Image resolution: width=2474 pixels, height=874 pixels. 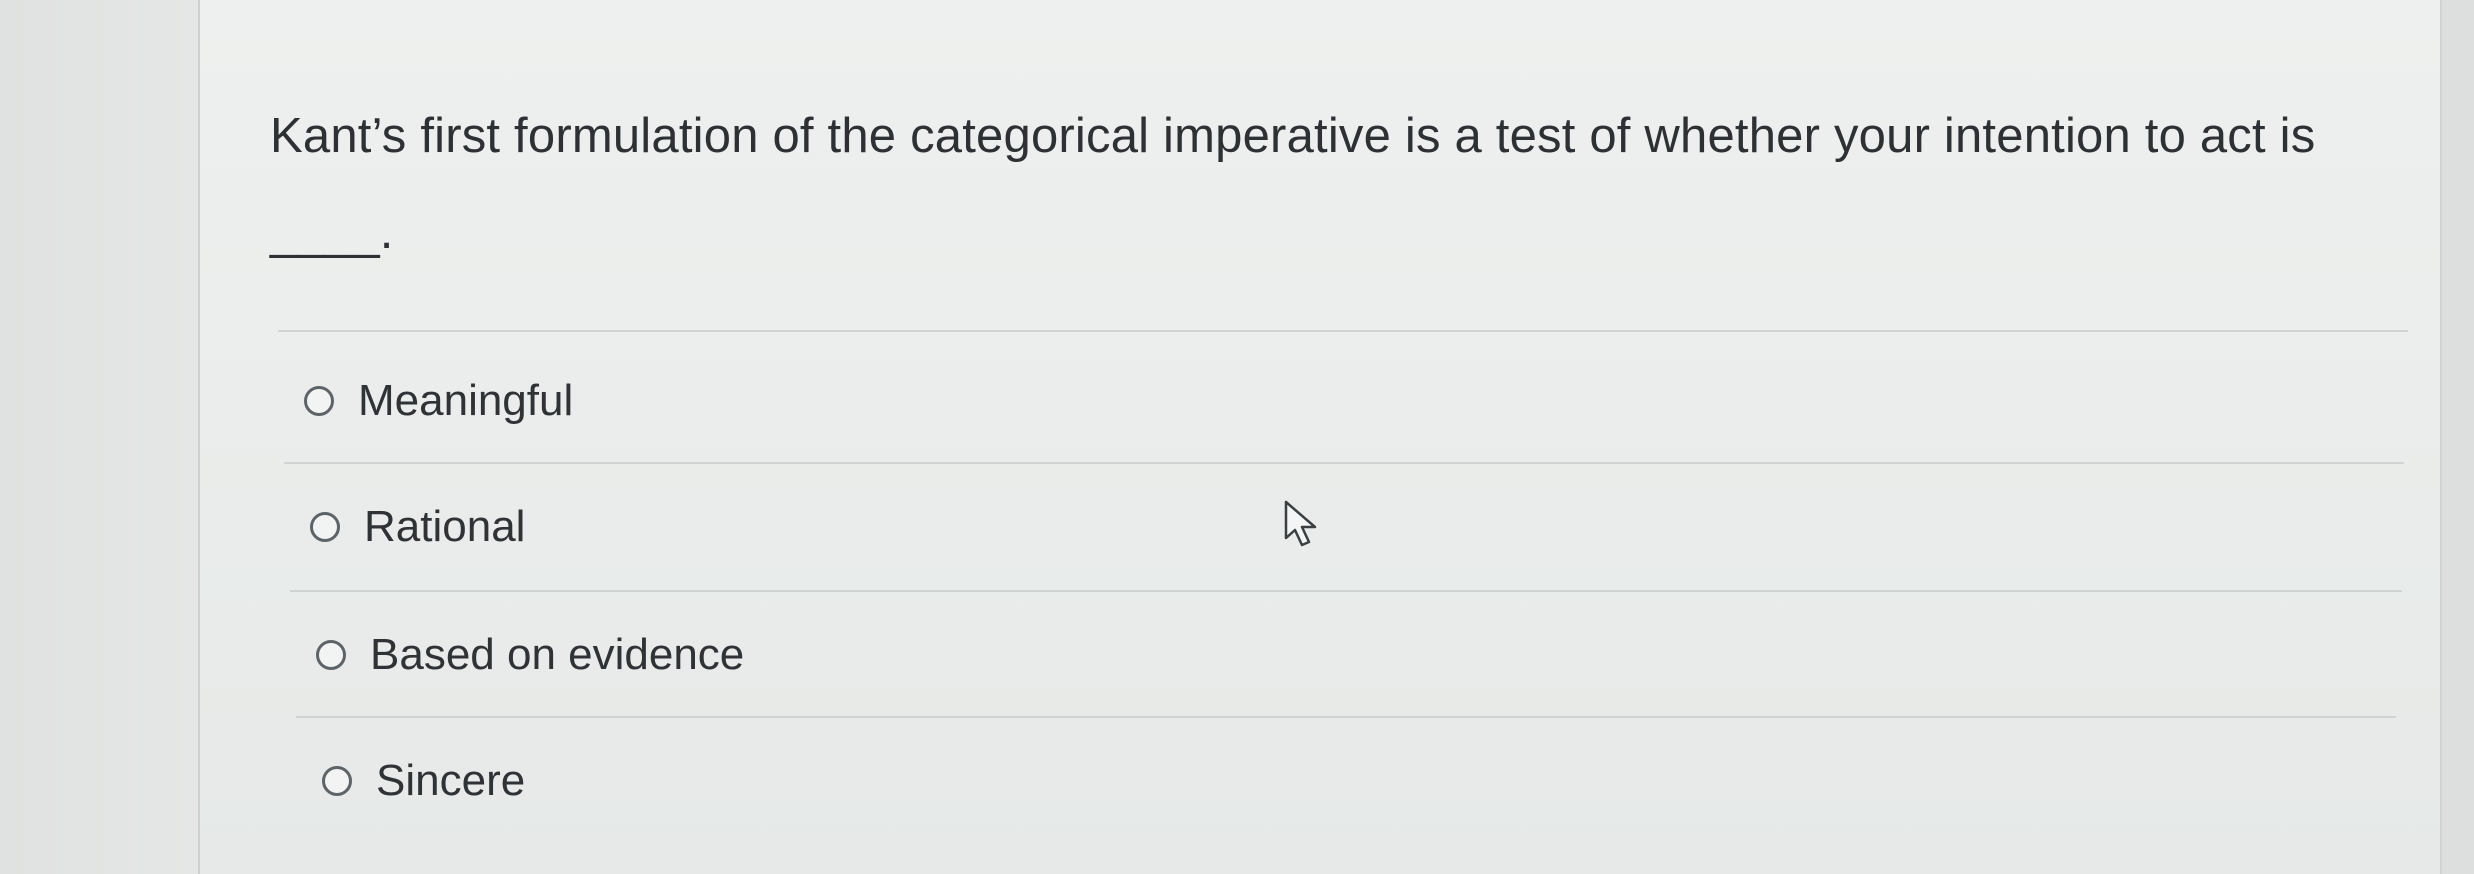 What do you see at coordinates (557, 654) in the screenshot?
I see `answer-label: Based on evidence` at bounding box center [557, 654].